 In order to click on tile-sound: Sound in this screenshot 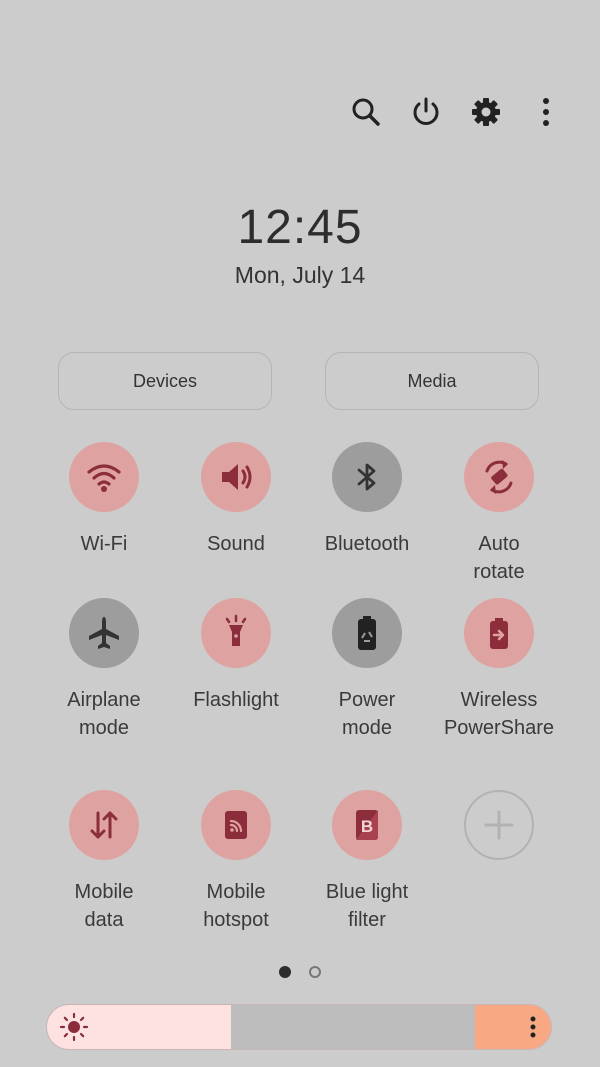, I will do `click(236, 500)`.